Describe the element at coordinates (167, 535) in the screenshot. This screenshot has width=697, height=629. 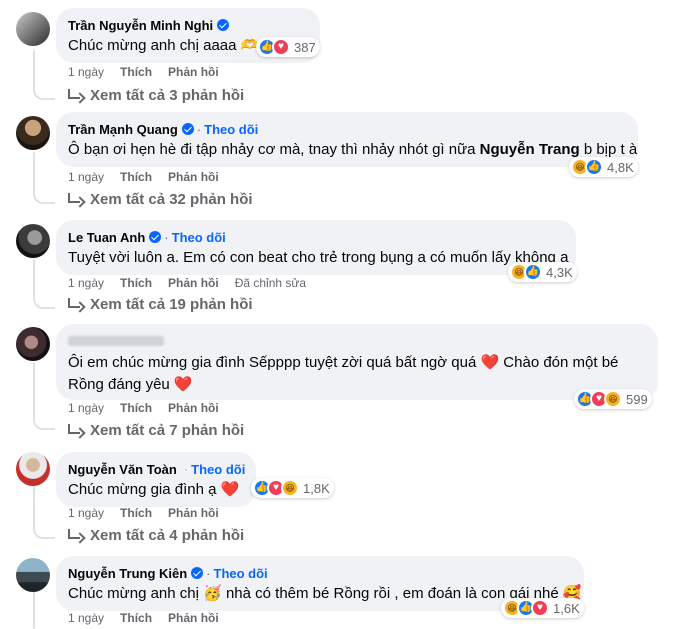
I see `view-replies-label: Xem tất cả 4 phản hồi` at that location.